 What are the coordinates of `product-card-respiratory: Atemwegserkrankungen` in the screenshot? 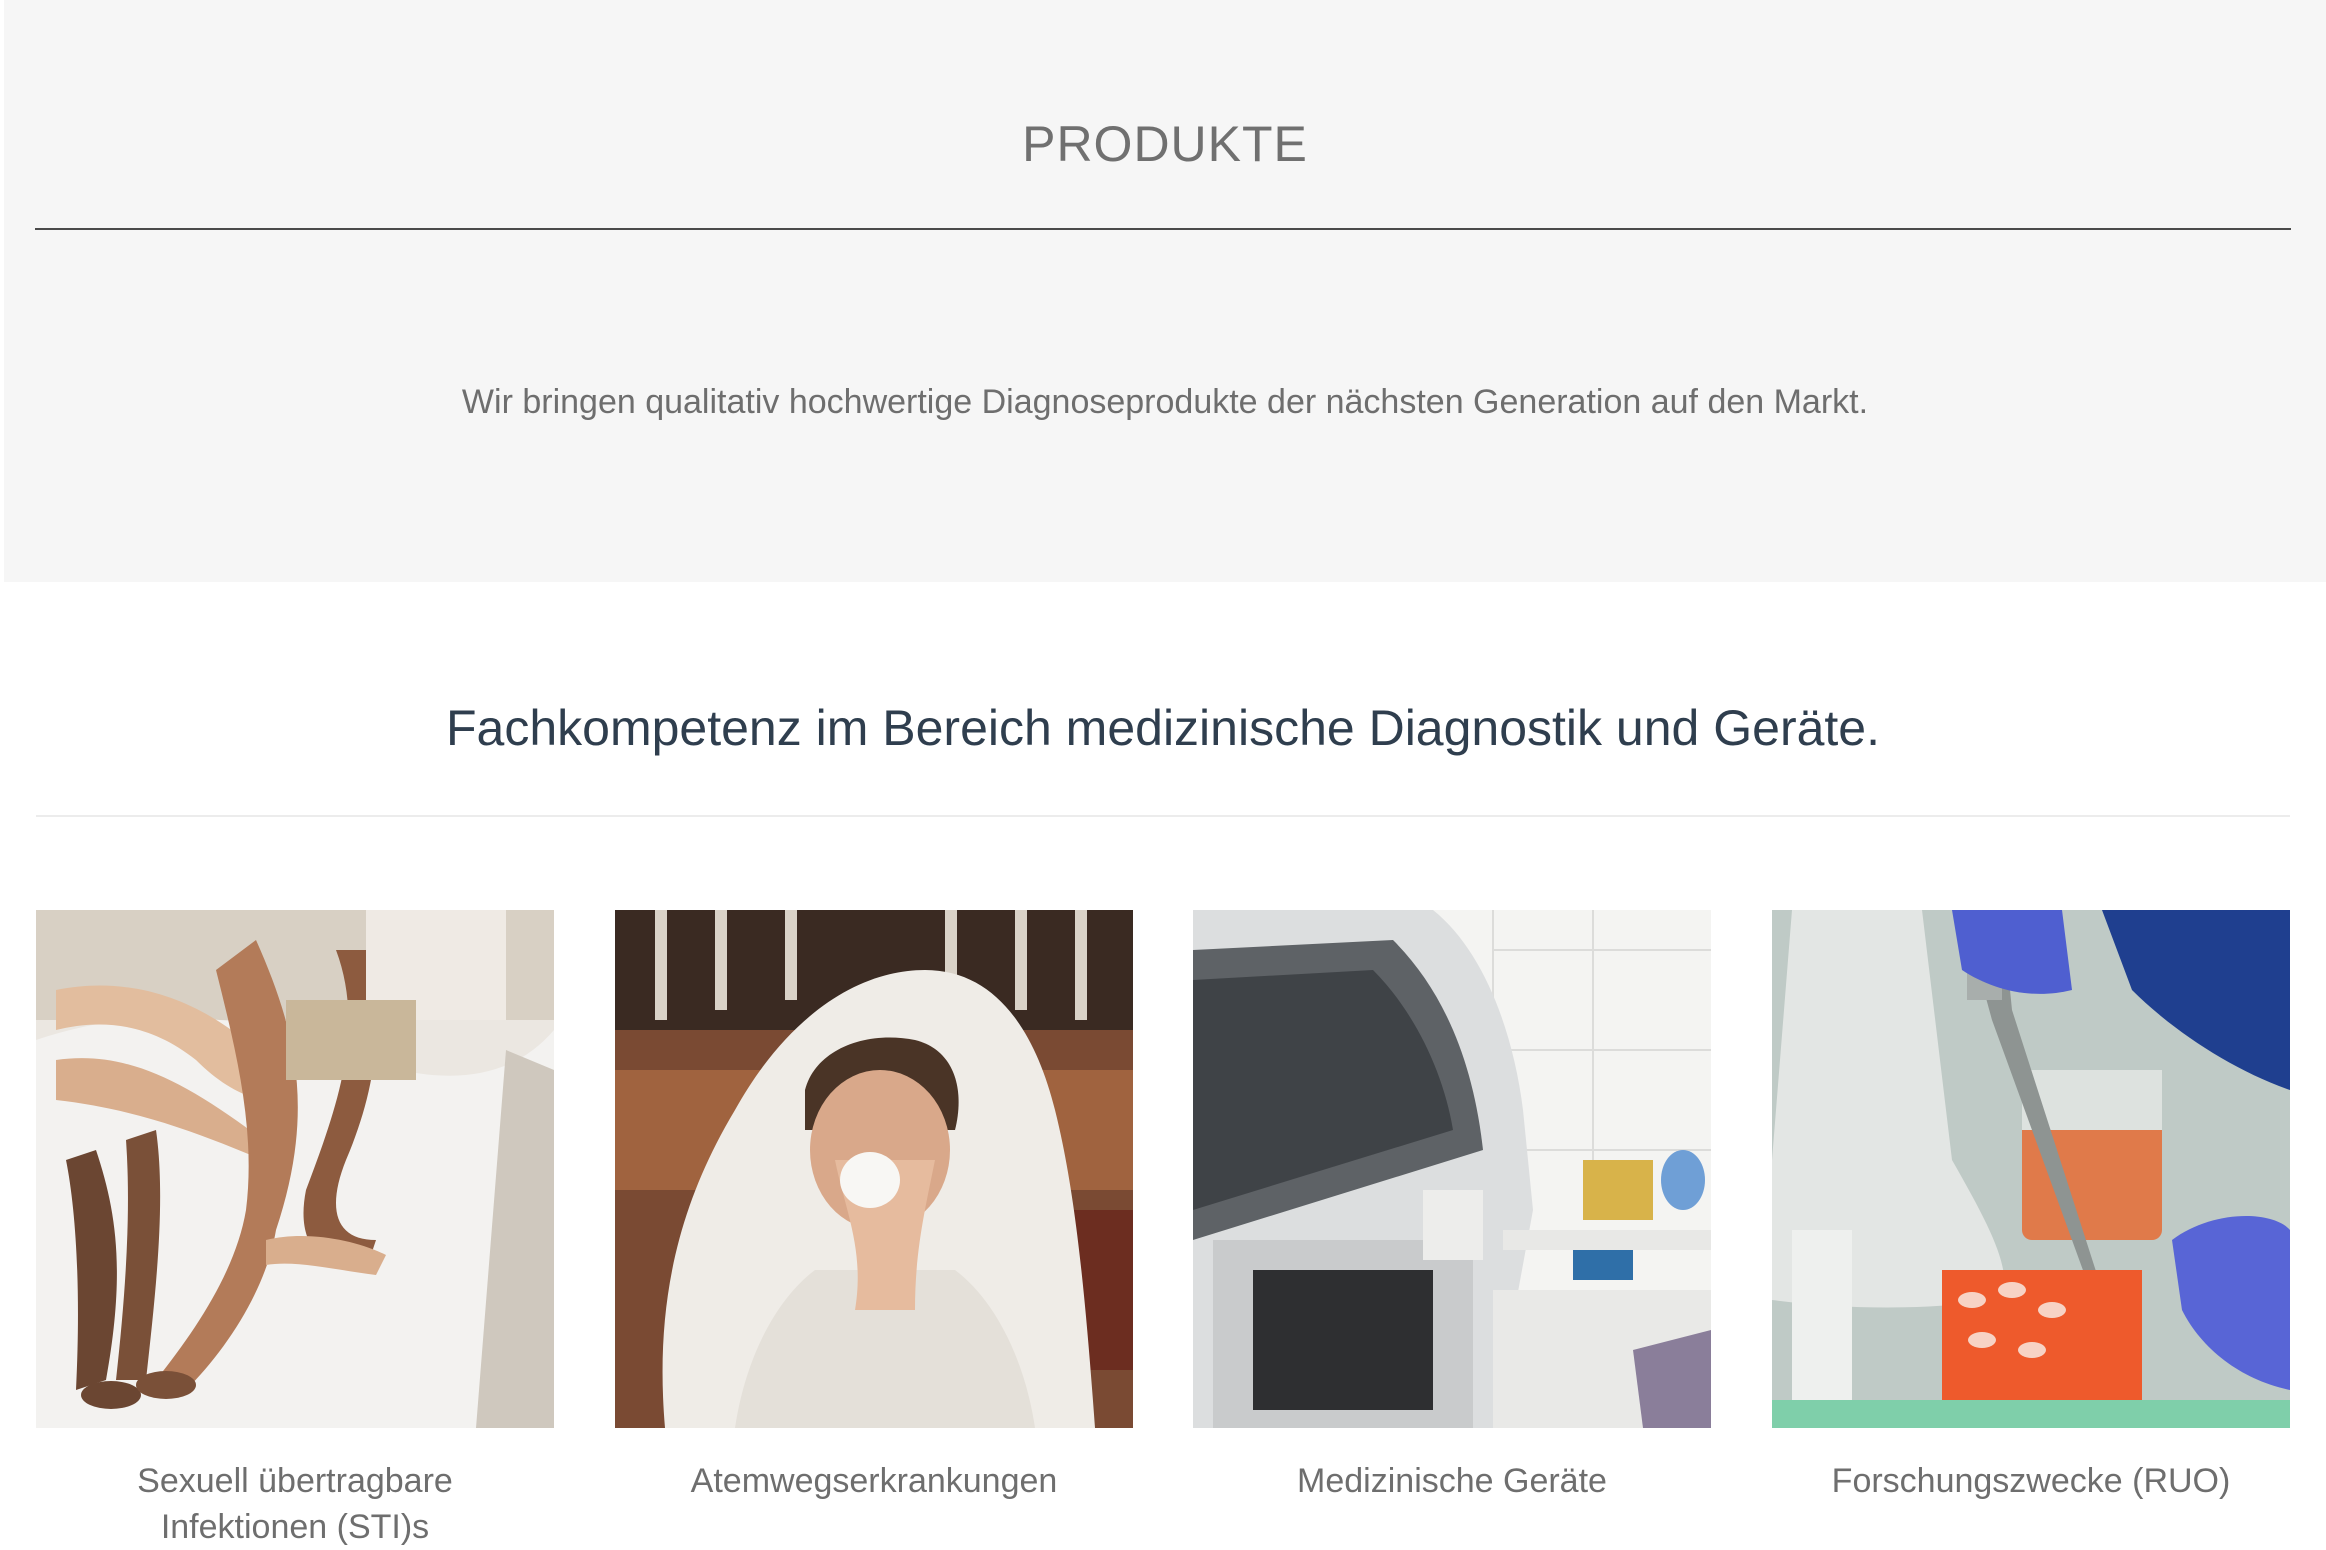 It's located at (874, 1207).